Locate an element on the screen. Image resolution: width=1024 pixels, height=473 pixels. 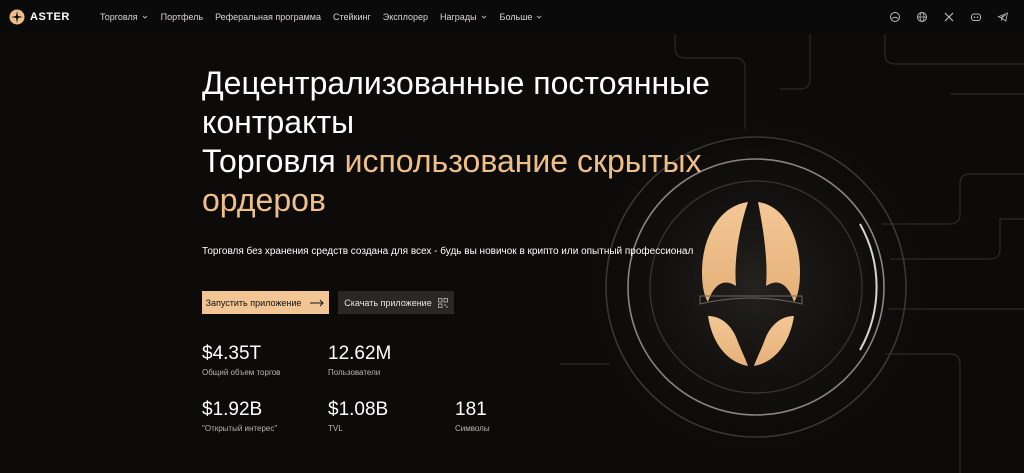
nav-item-staking: Стейкинг is located at coordinates (352, 17).